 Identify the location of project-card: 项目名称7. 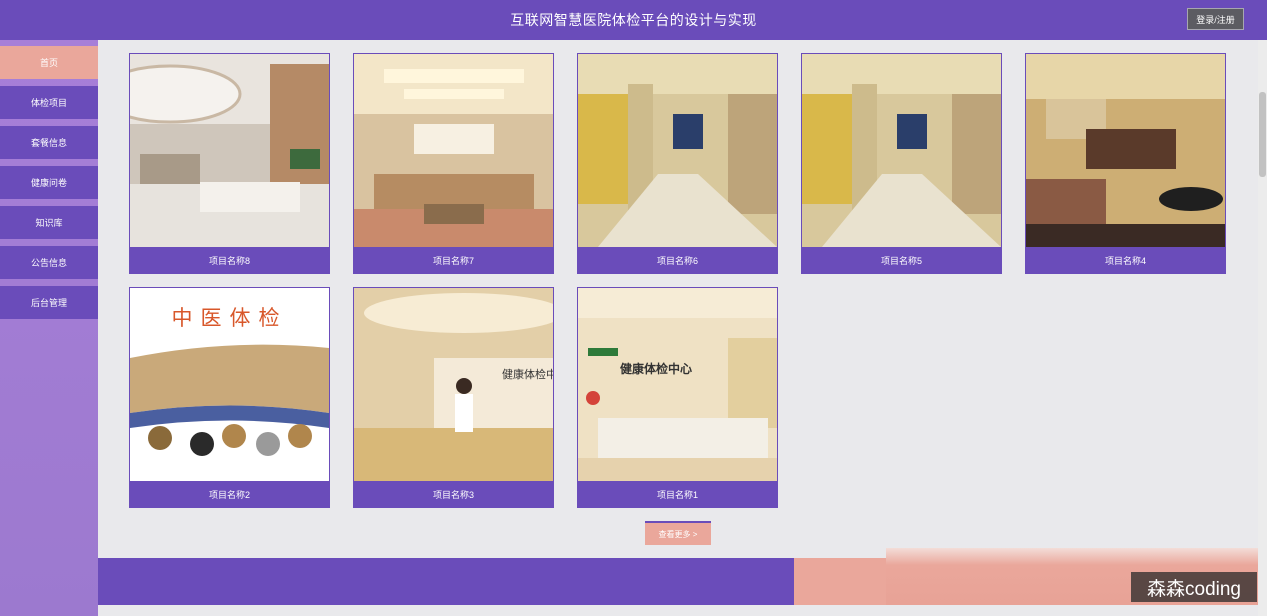
(453, 163).